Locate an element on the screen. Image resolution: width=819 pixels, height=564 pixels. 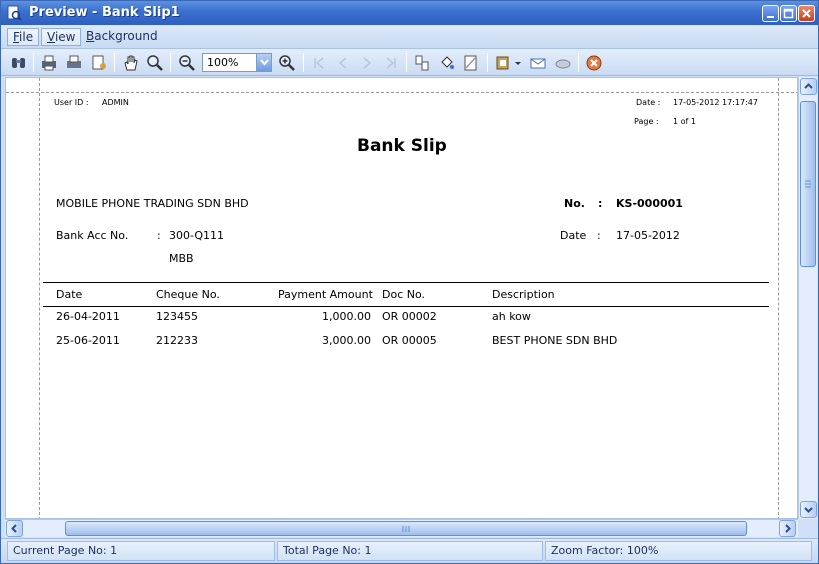
page-margin-left is located at coordinates (39, 298).